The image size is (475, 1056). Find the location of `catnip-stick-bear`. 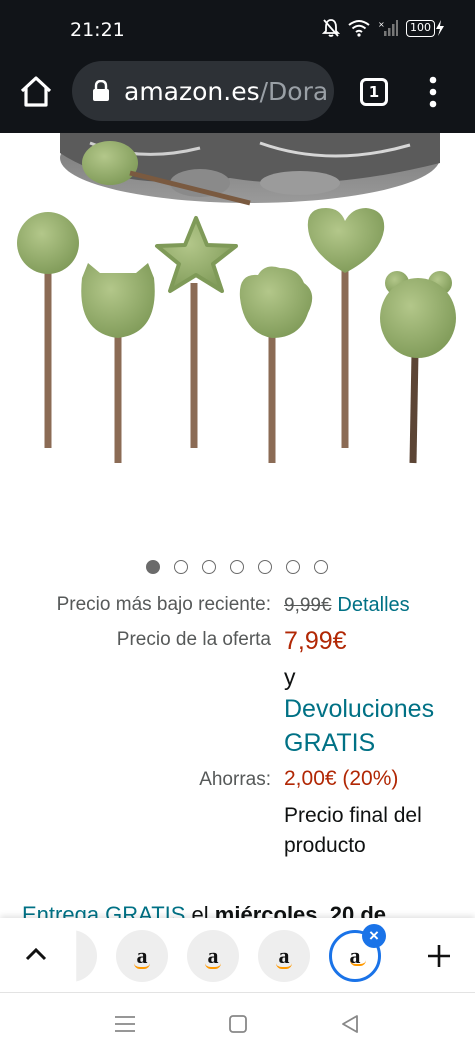

catnip-stick-bear is located at coordinates (418, 367).